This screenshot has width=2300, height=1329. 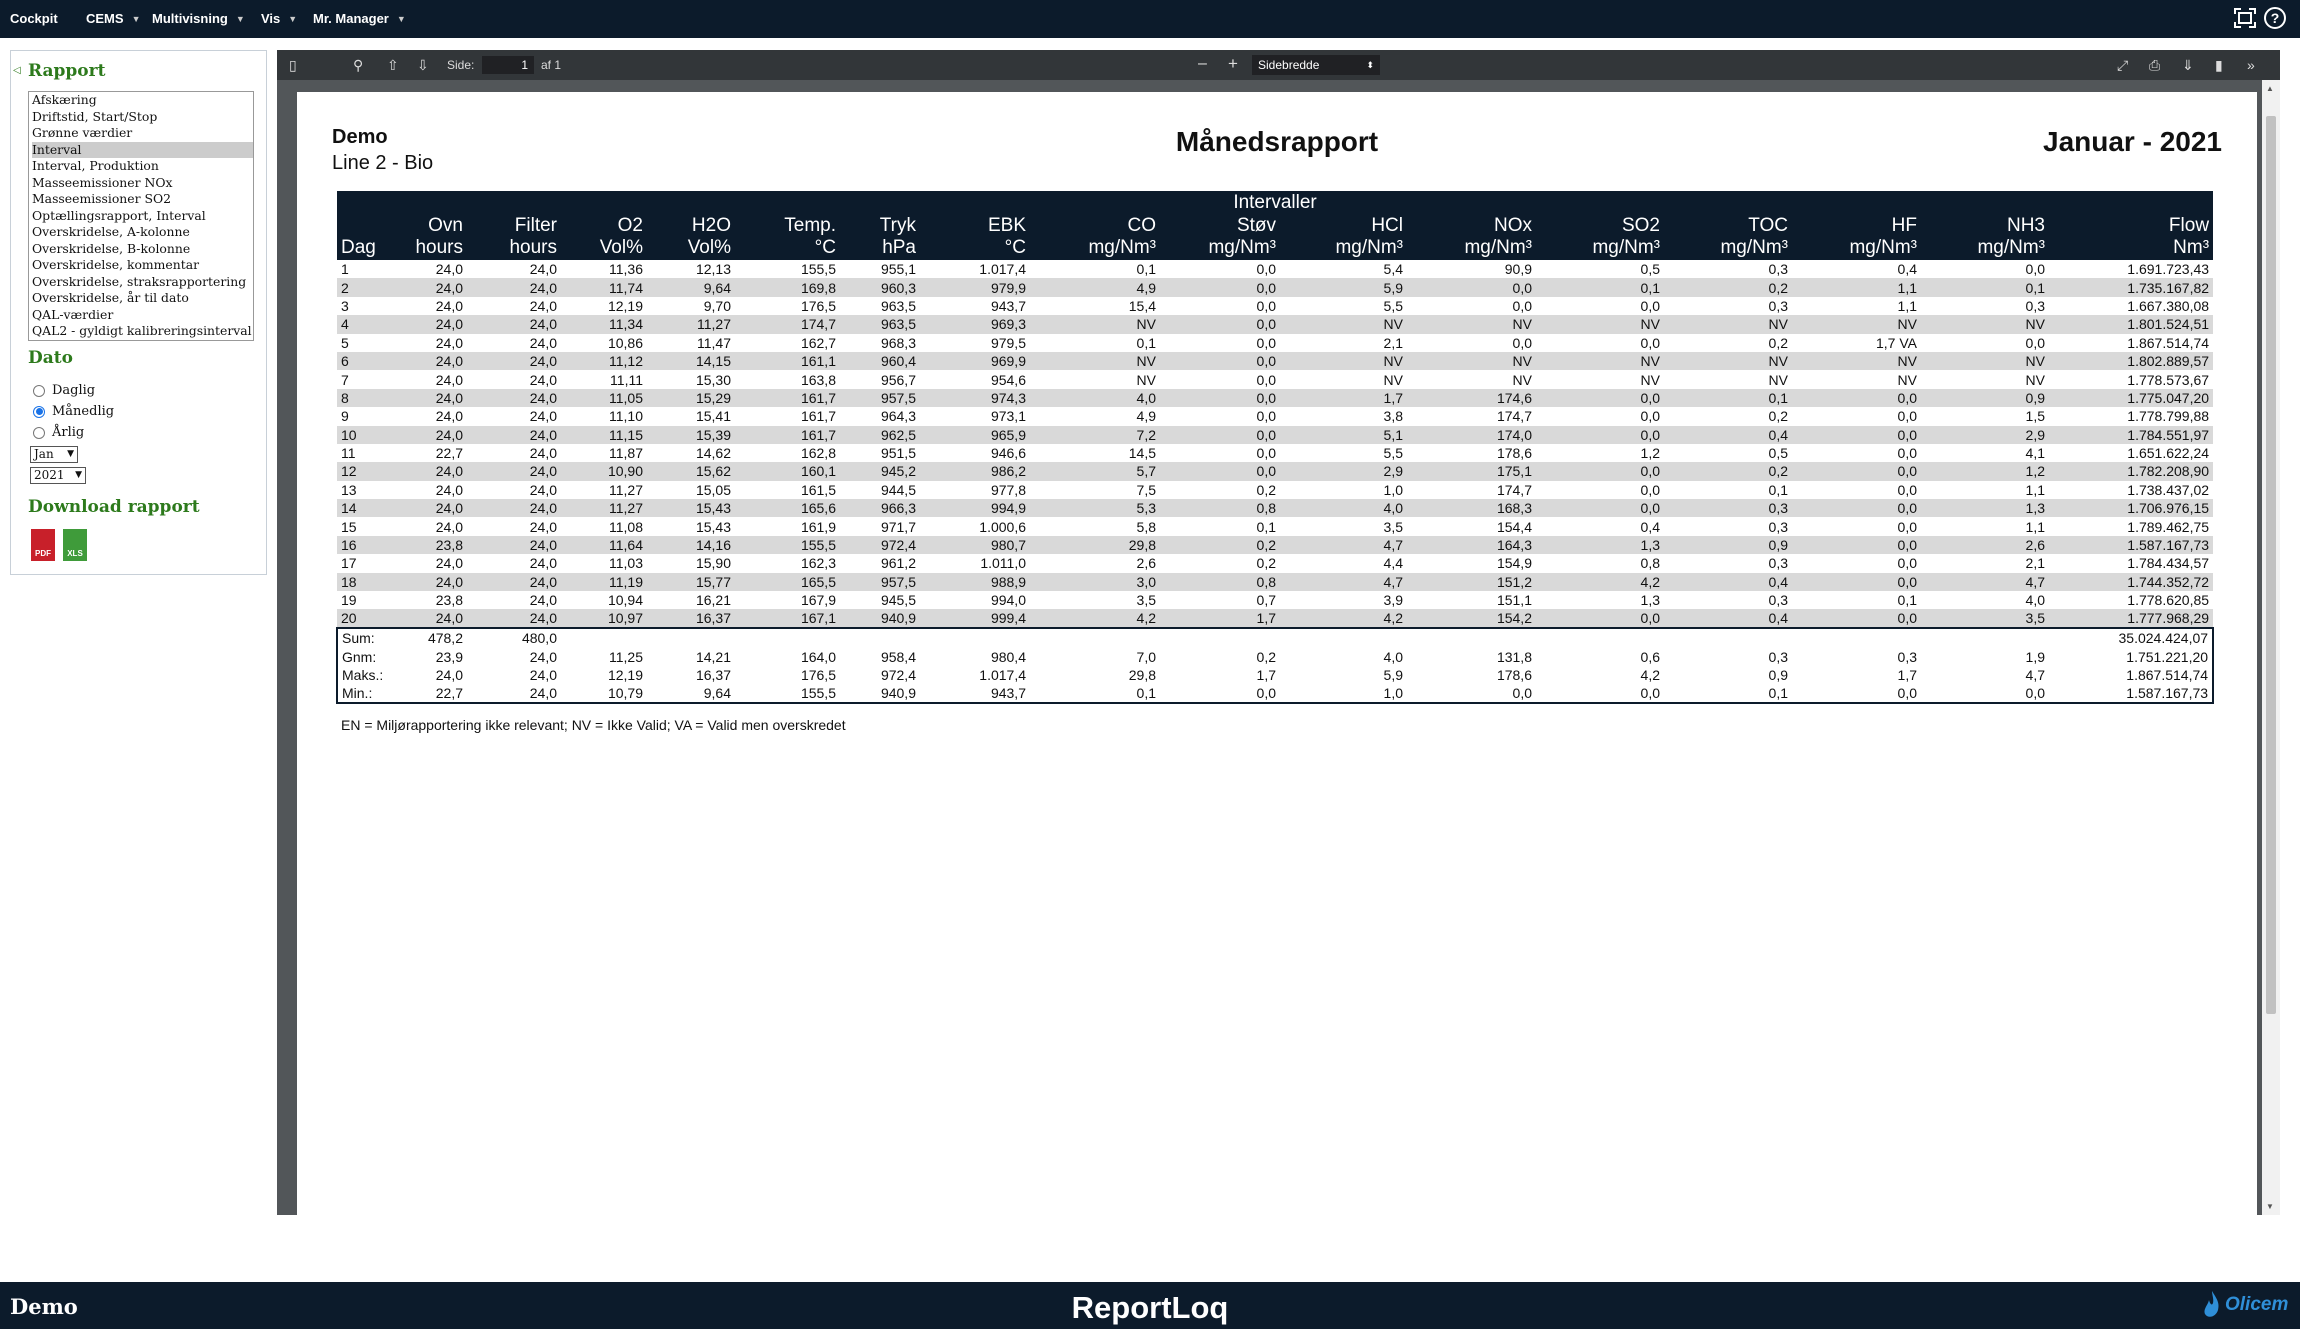 What do you see at coordinates (2131, 324) in the screenshot?
I see `table-cell: 1.801.524,51` at bounding box center [2131, 324].